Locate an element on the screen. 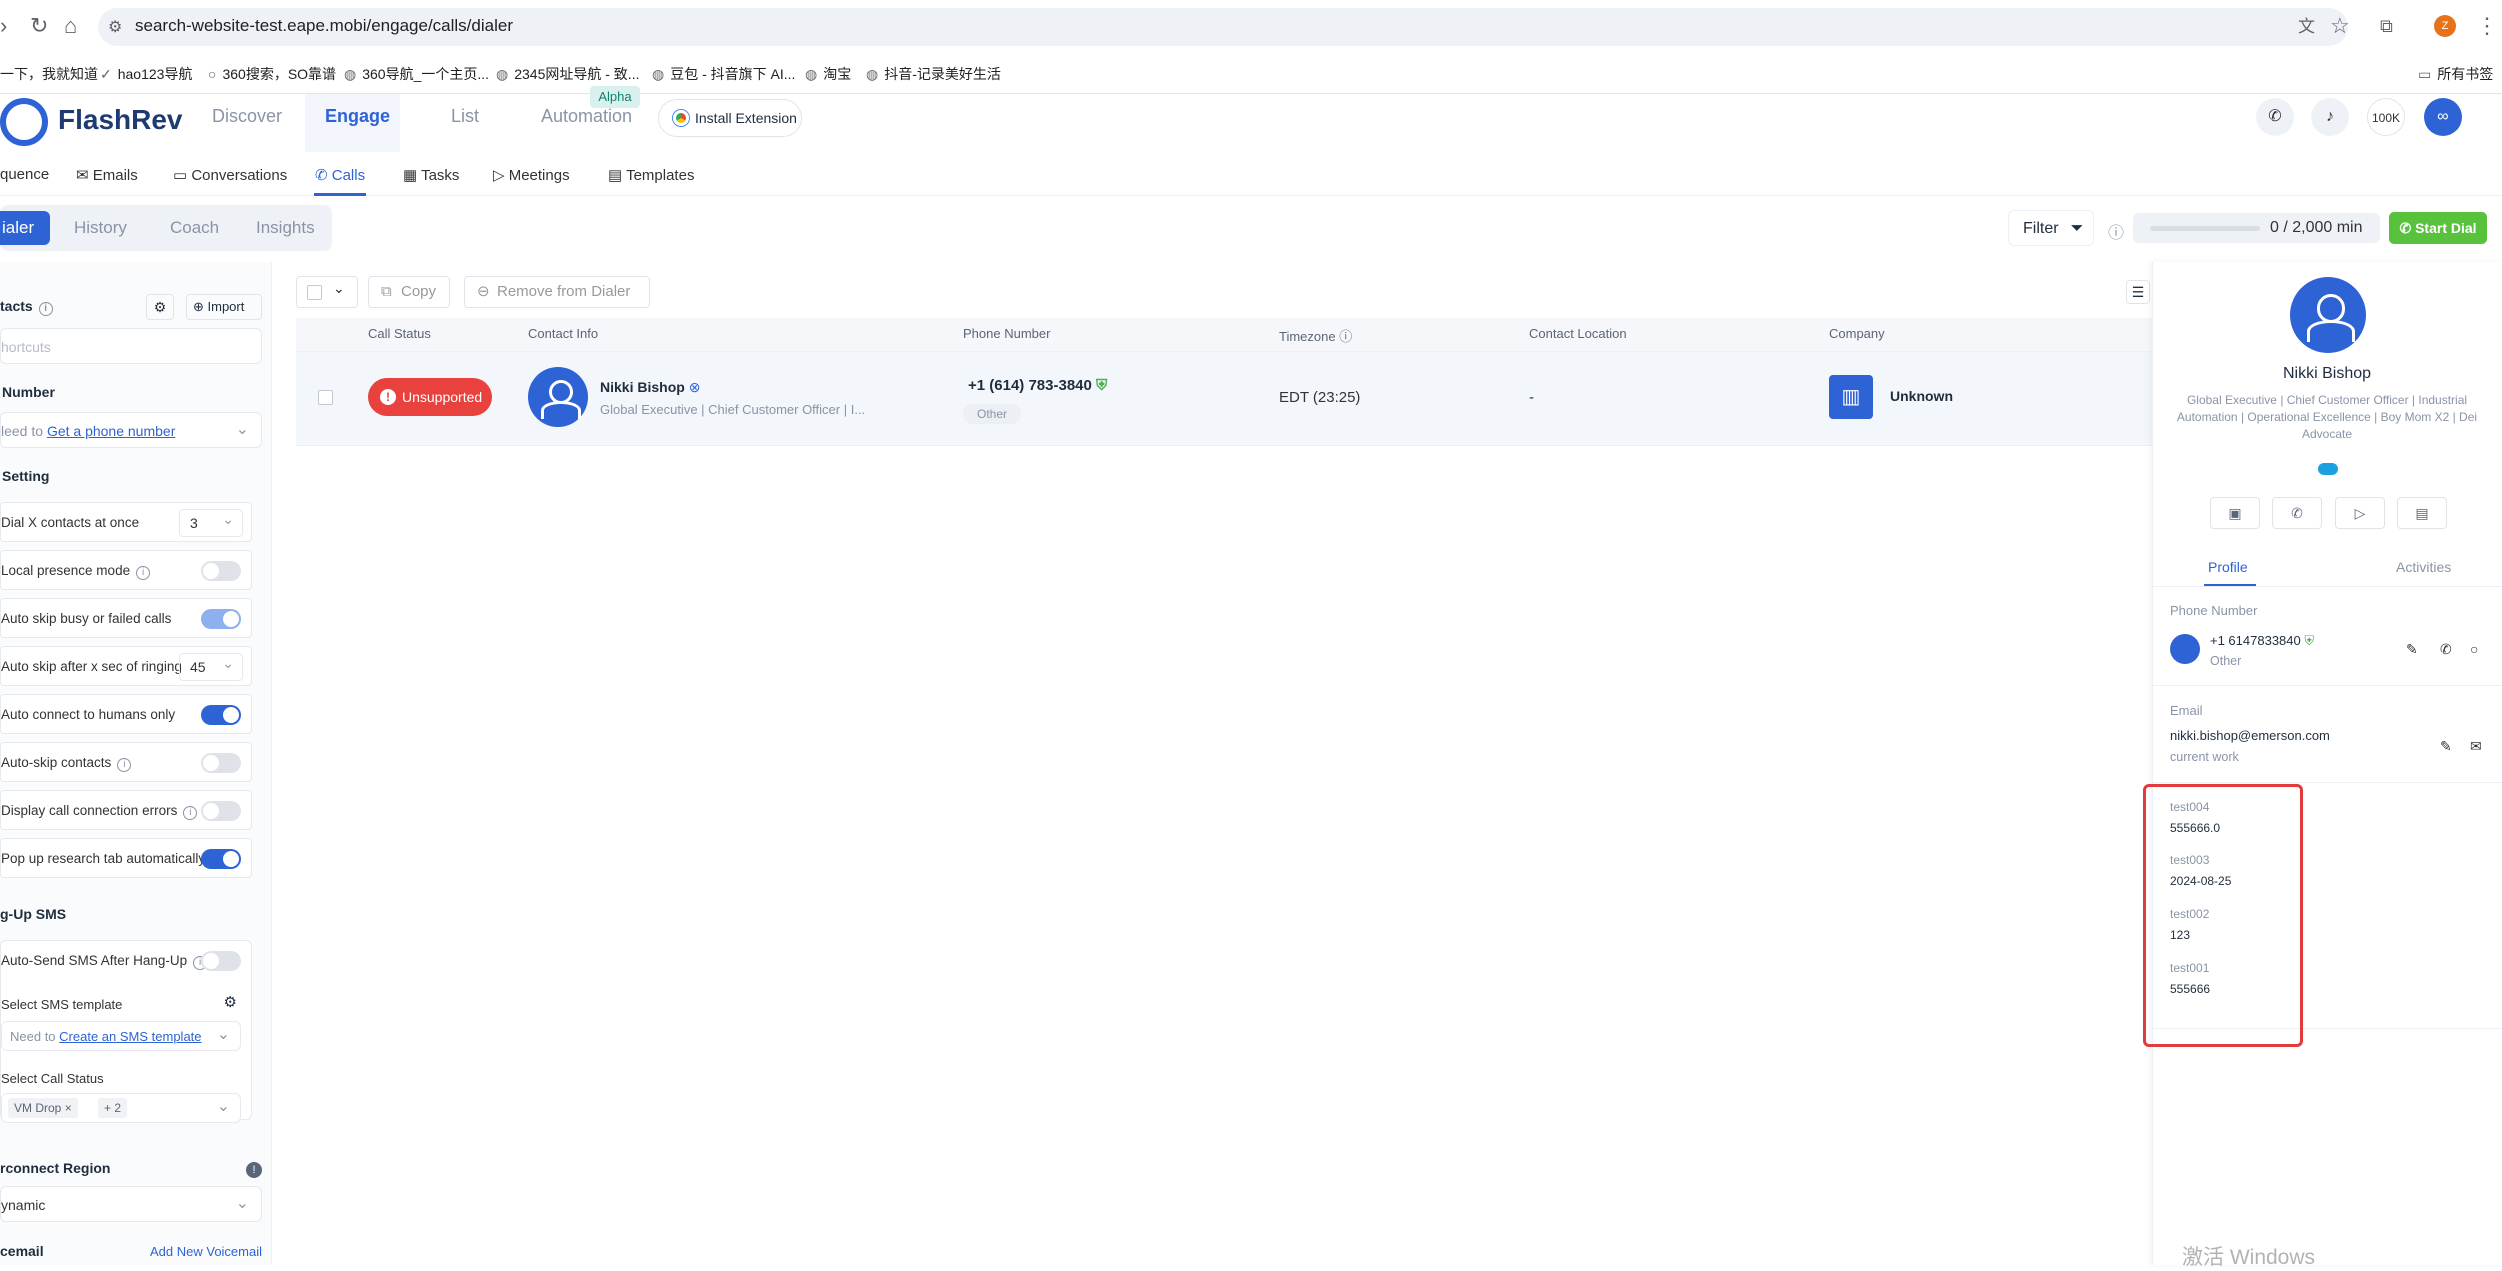 Image resolution: width=2502 pixels, height=1271 pixels. alpha-badge: Alpha is located at coordinates (615, 97).